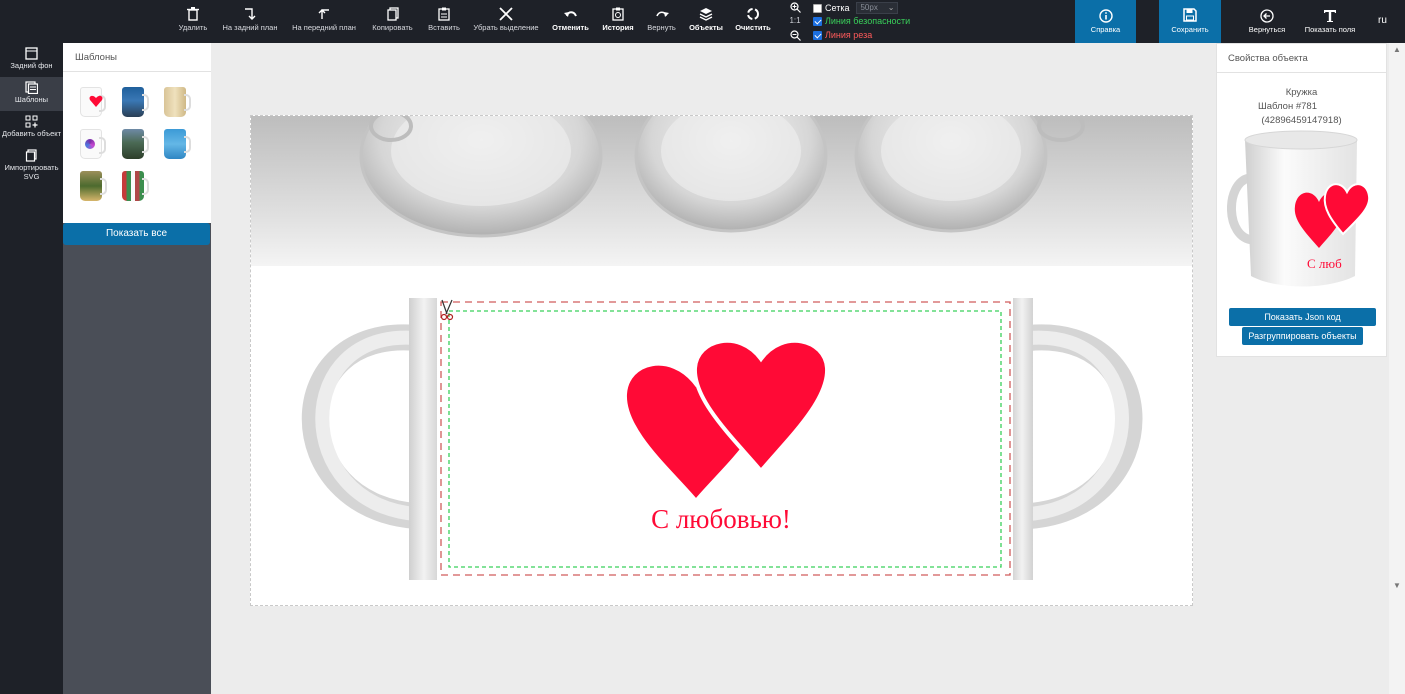 Image resolution: width=1405 pixels, height=694 pixels. I want to click on safety-line-toggle: Линия безопасности, so click(861, 21).